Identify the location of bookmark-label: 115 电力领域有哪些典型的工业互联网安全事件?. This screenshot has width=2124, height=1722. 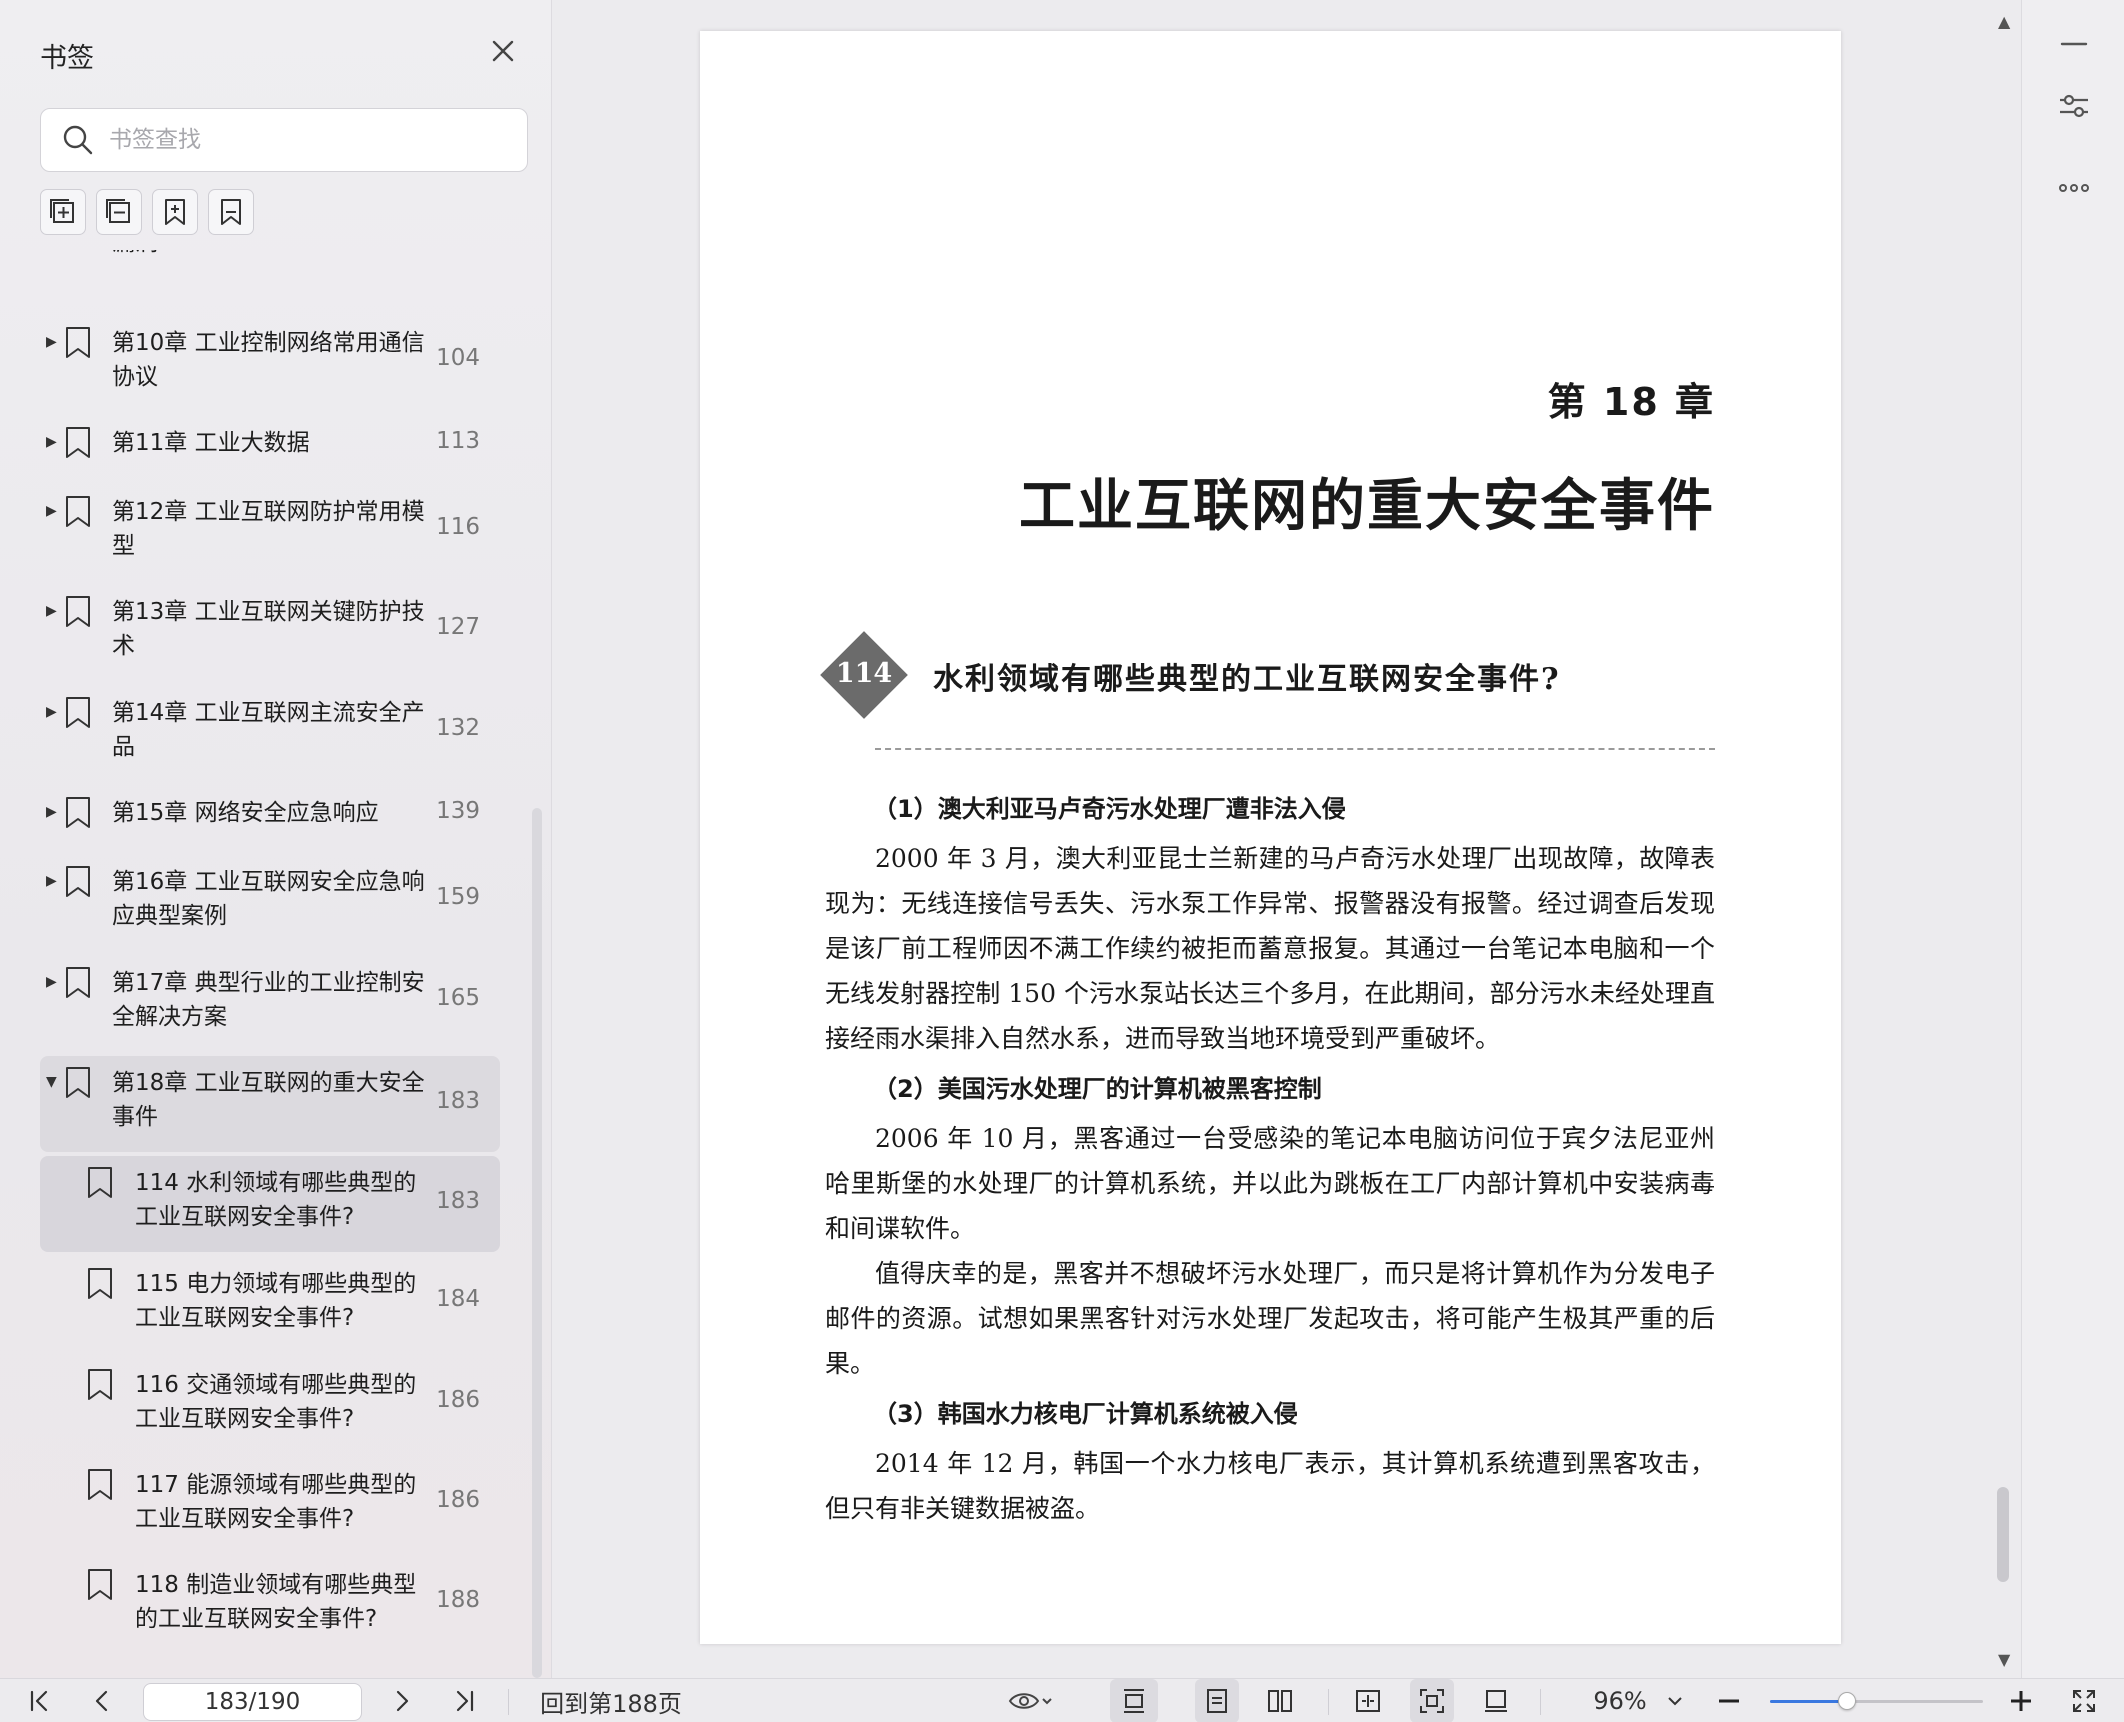
(276, 1301).